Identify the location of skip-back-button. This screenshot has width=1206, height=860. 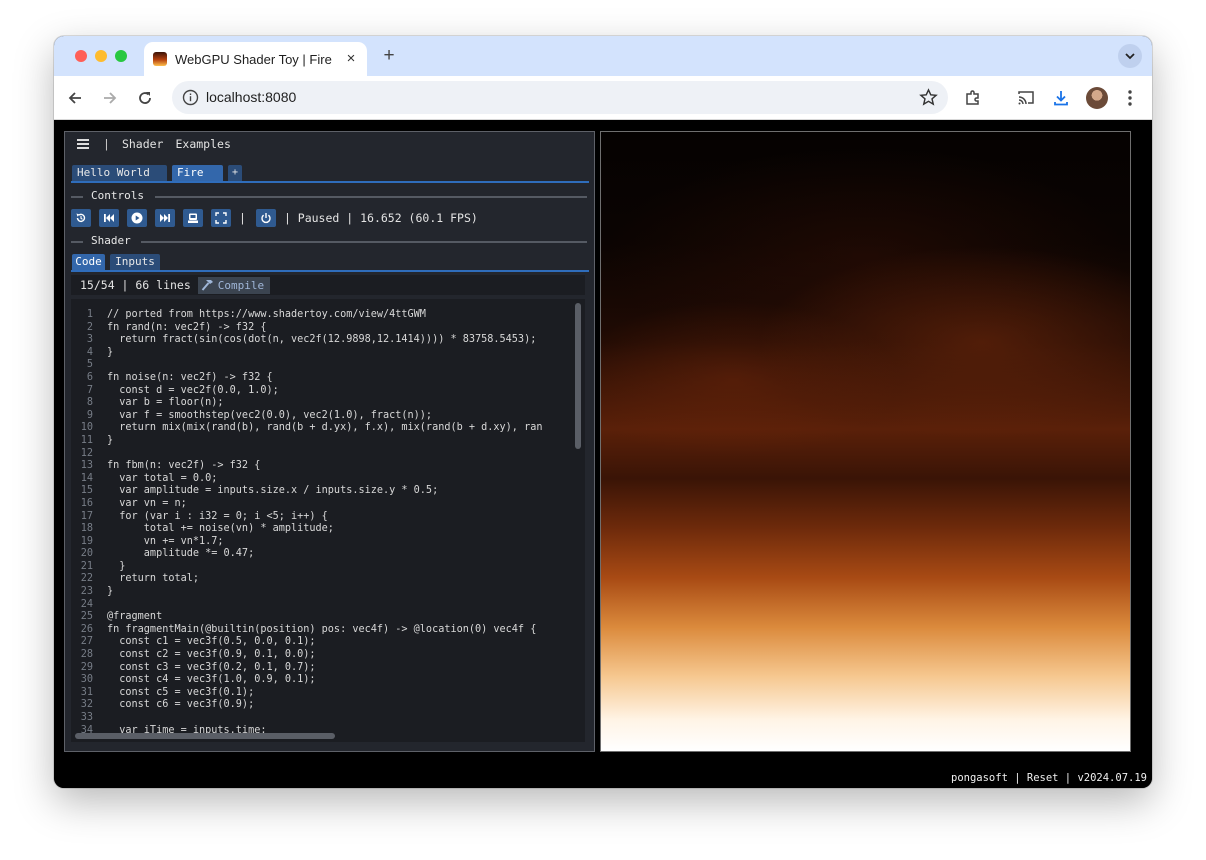
(109, 218).